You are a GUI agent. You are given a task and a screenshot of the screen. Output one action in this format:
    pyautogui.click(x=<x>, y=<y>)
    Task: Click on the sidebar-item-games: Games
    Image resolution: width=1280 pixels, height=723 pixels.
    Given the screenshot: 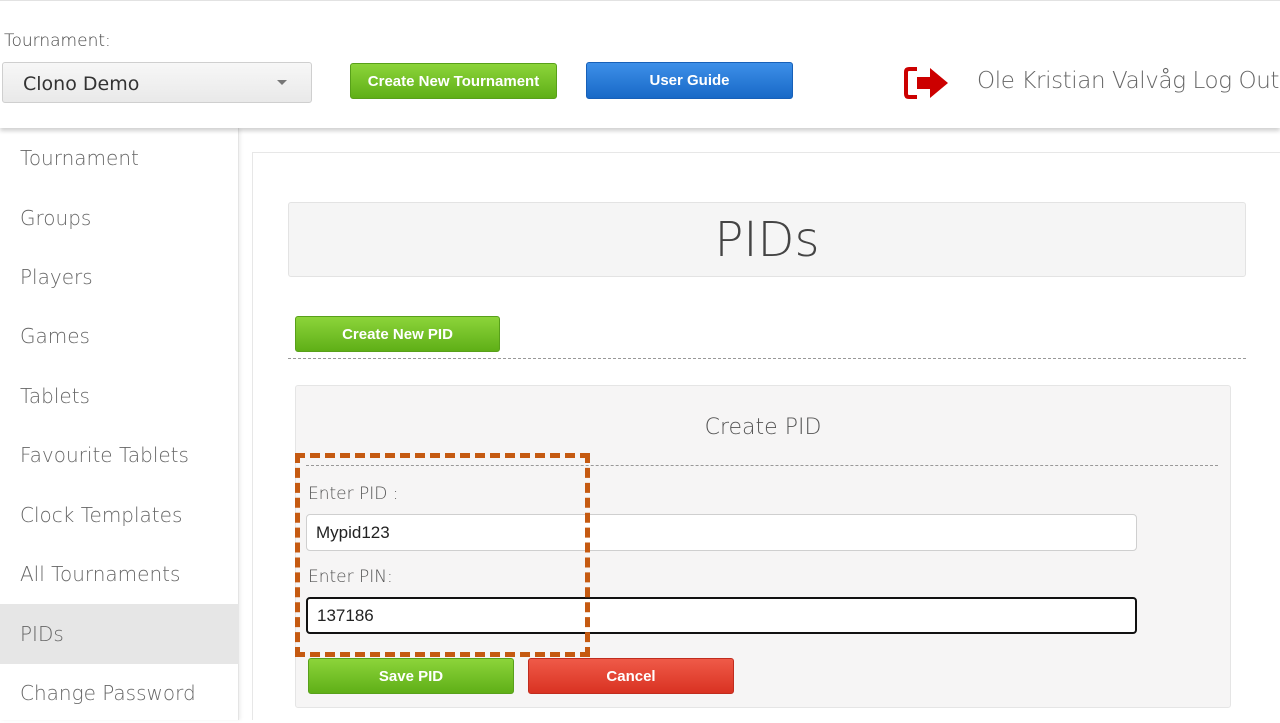 What is the action you would take?
    pyautogui.click(x=119, y=336)
    